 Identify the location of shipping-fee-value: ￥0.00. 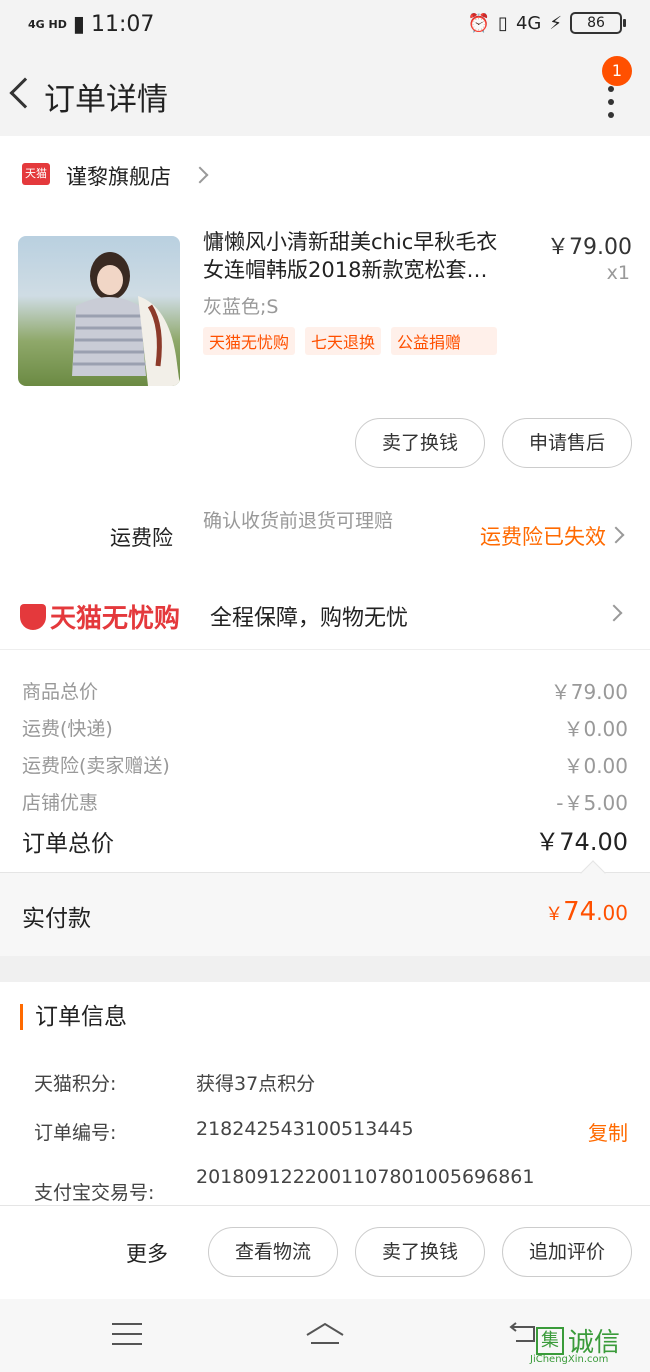
(595, 729).